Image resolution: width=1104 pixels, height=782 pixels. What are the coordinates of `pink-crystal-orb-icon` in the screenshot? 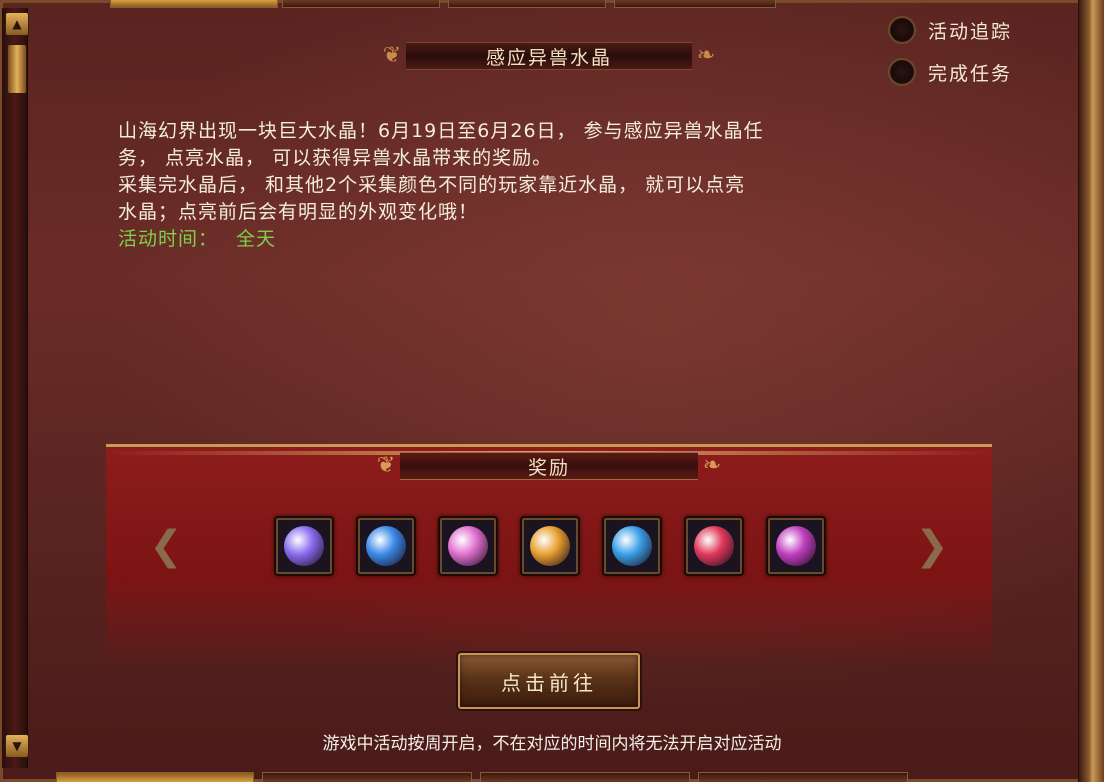 It's located at (468, 546).